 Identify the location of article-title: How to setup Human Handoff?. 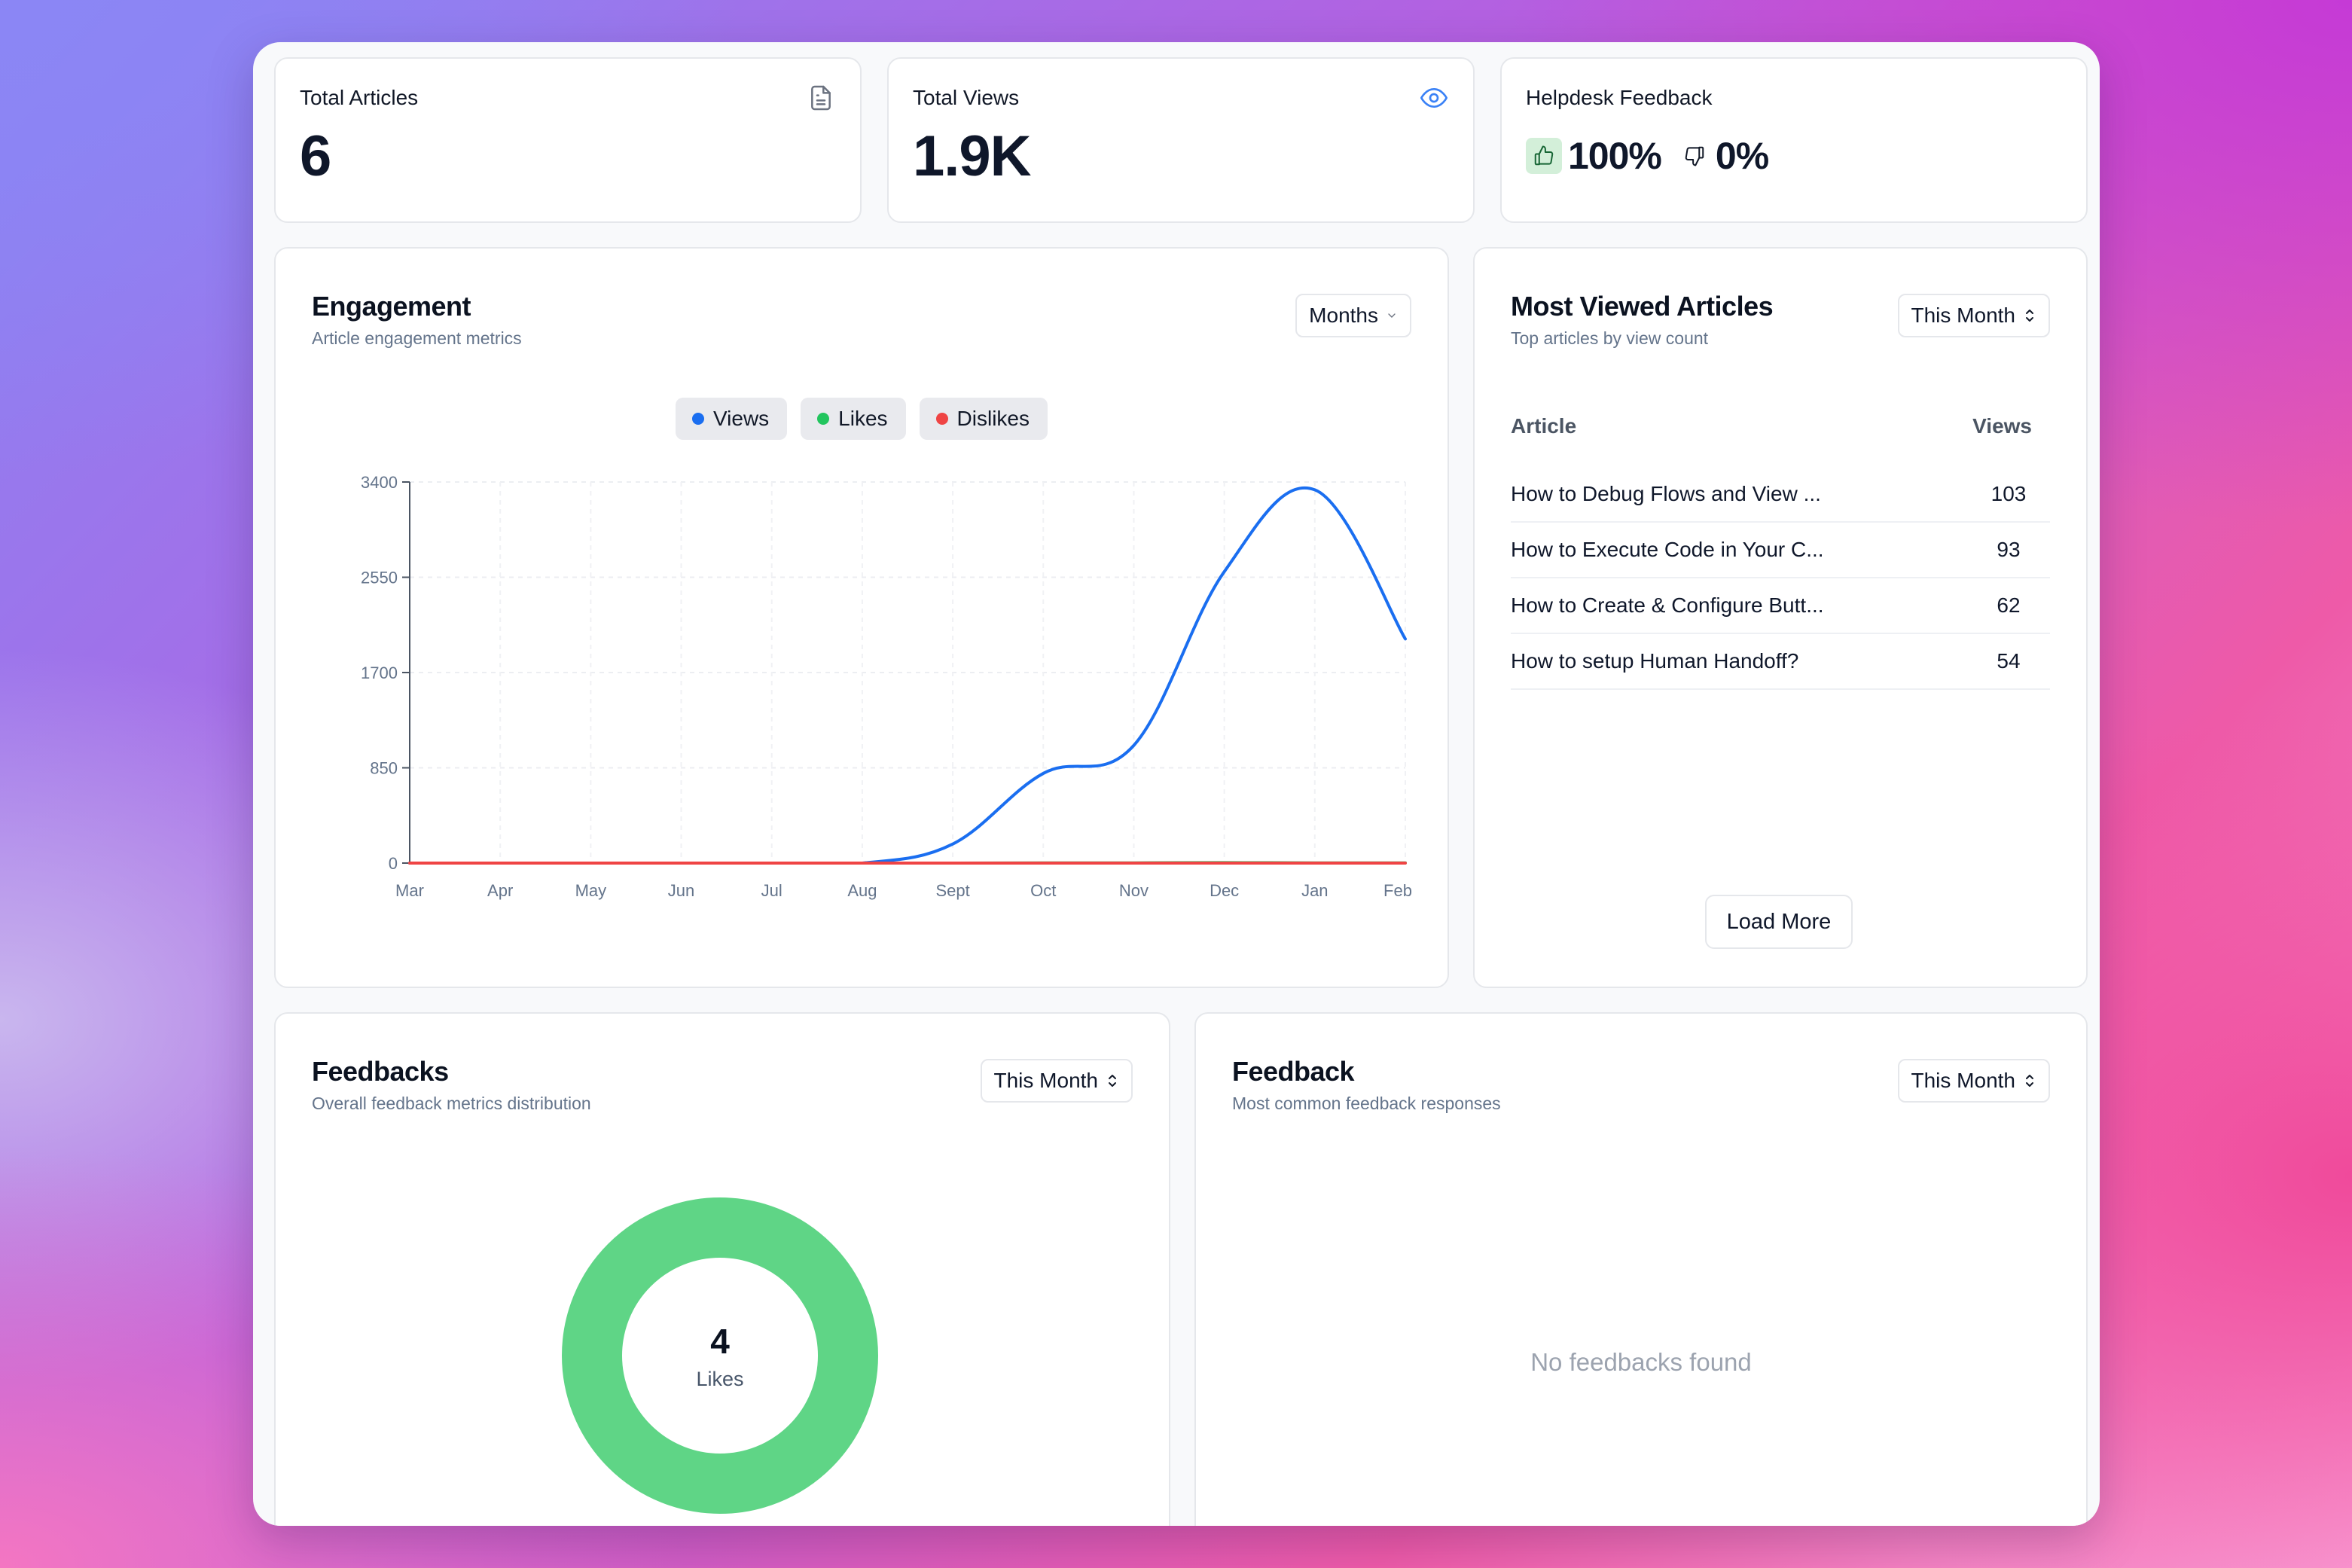
(1655, 661).